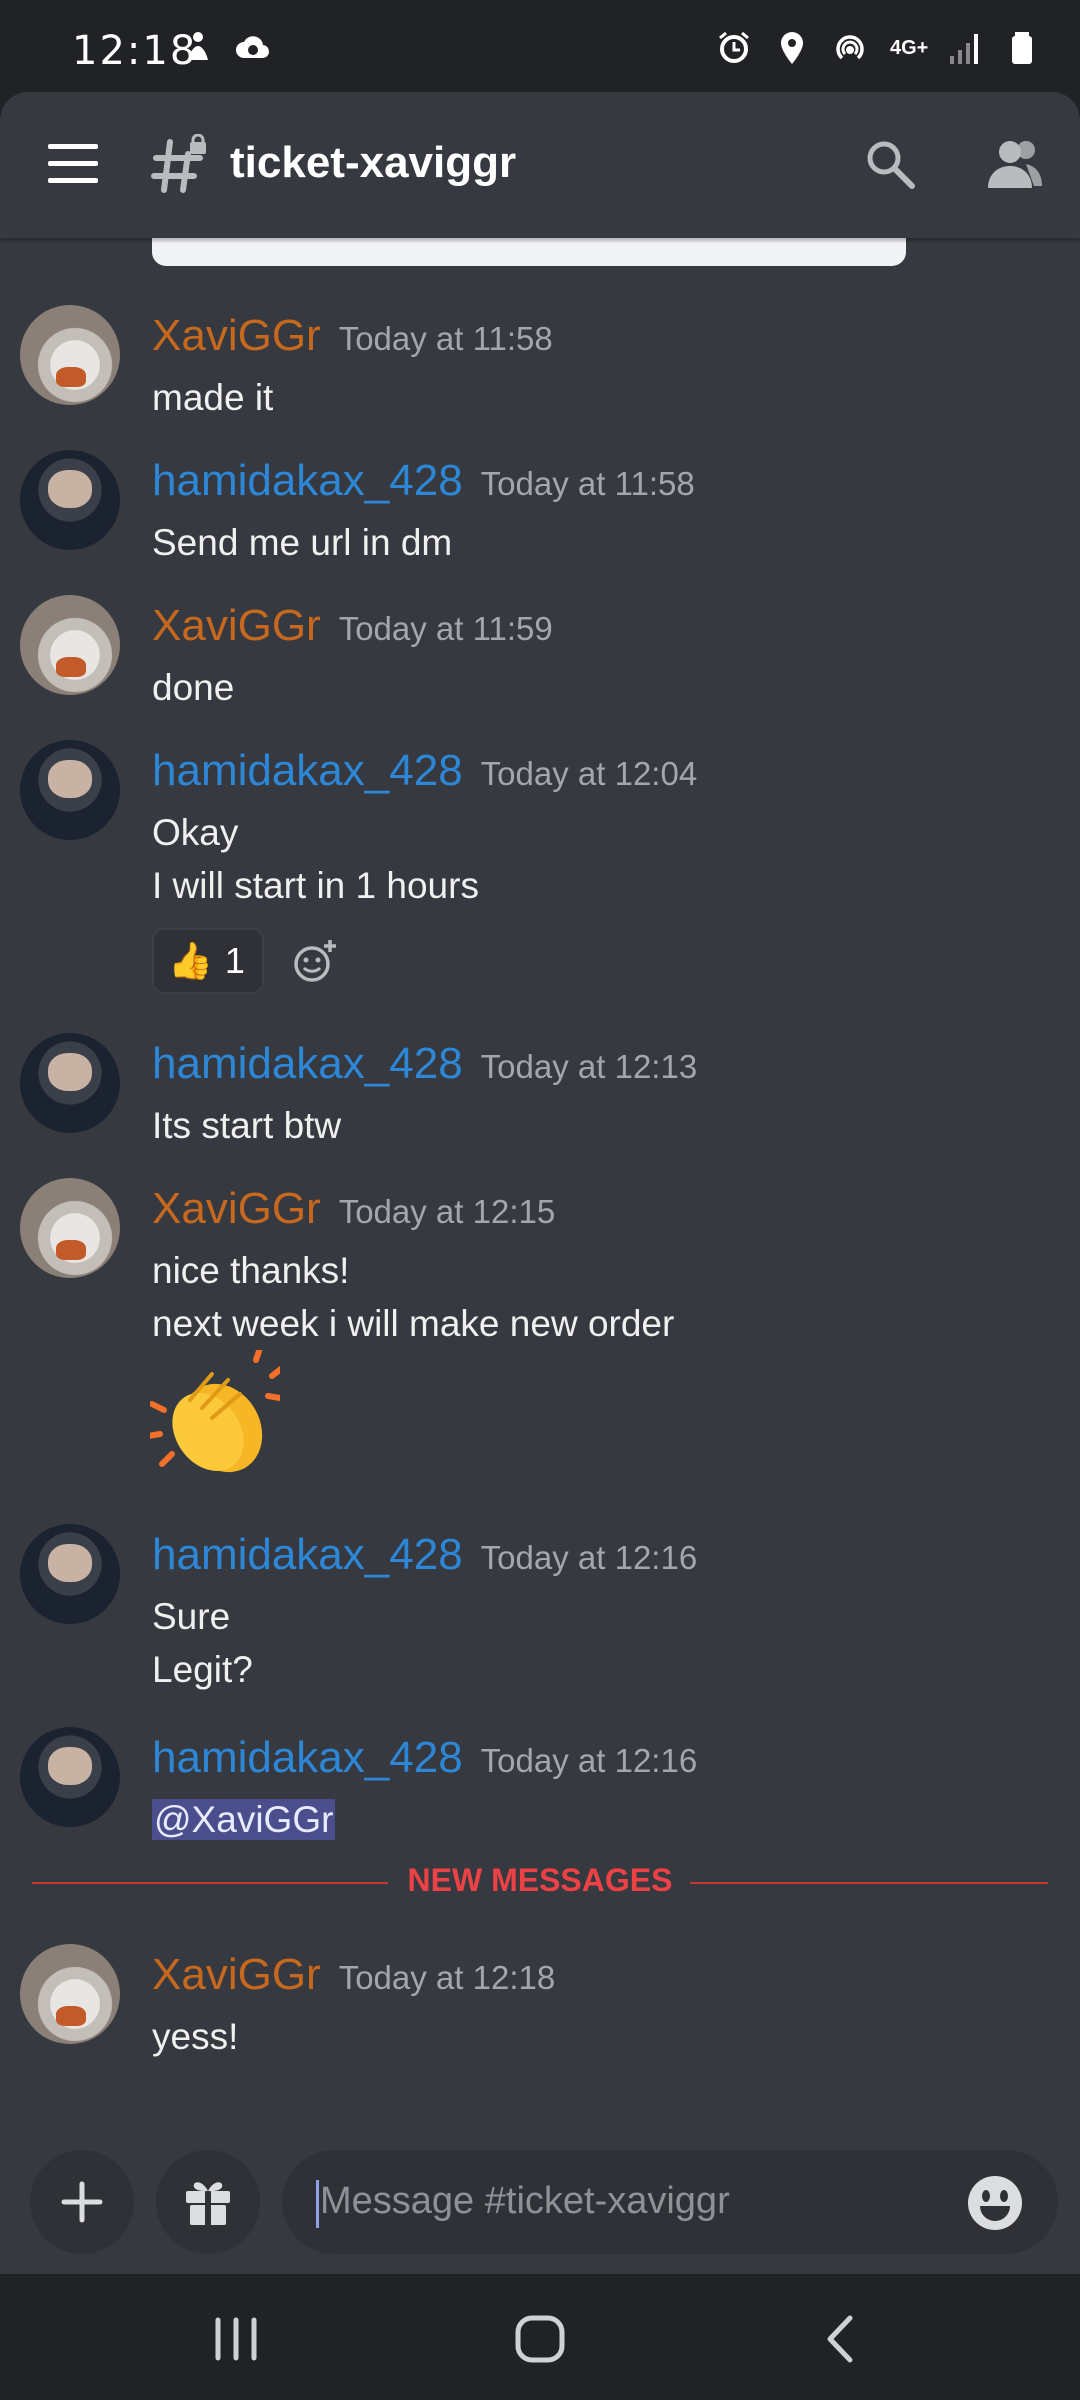 This screenshot has width=1080, height=2400. I want to click on status-bar: 12:18 4G+, so click(540, 46).